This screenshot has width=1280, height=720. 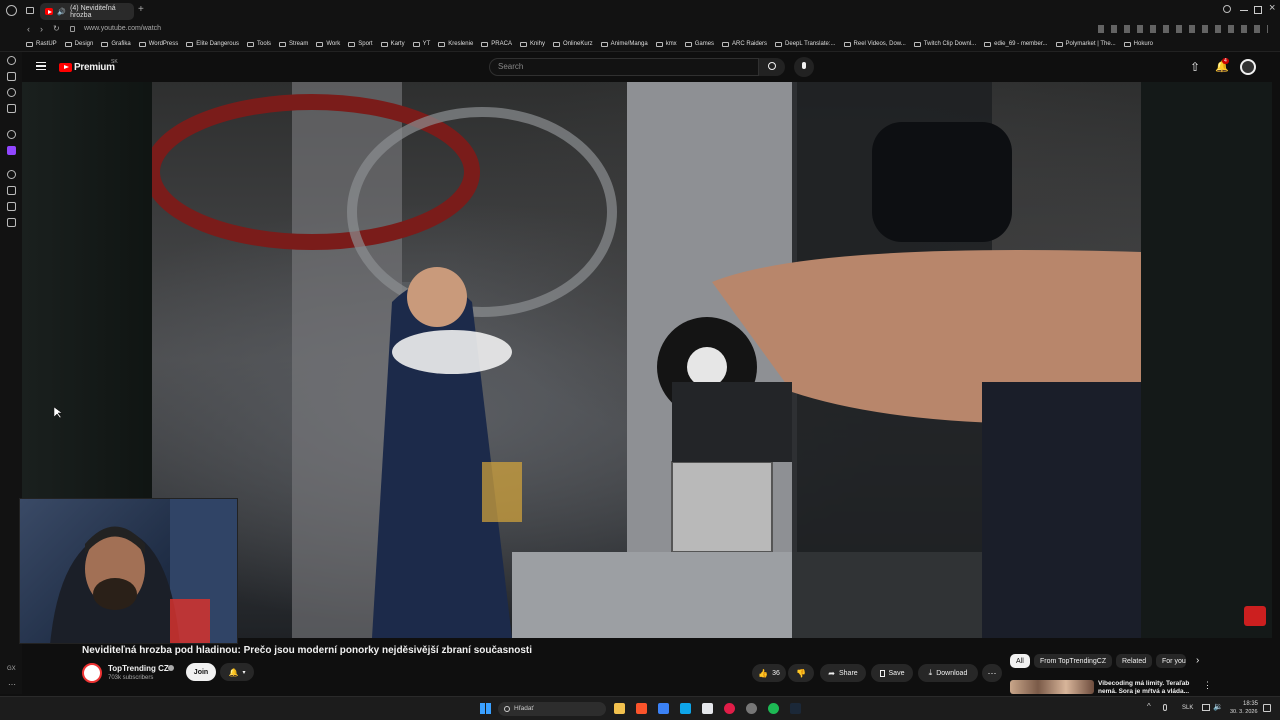 What do you see at coordinates (87, 11) in the screenshot?
I see `browser-tab-active: 🔊 (4) Neviditeľná hrozba` at bounding box center [87, 11].